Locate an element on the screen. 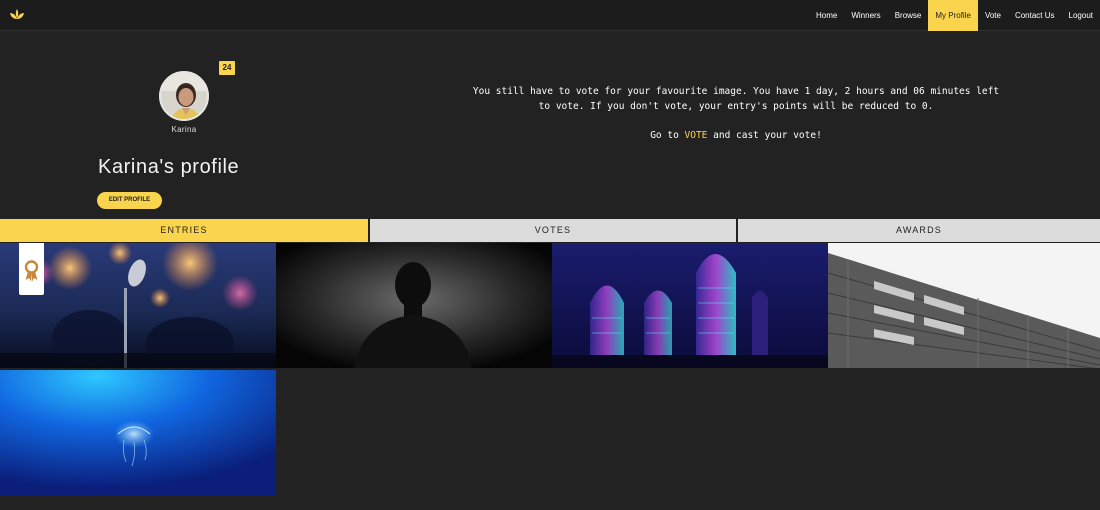 This screenshot has height=510, width=1100. nav-browse: Browse is located at coordinates (908, 15).